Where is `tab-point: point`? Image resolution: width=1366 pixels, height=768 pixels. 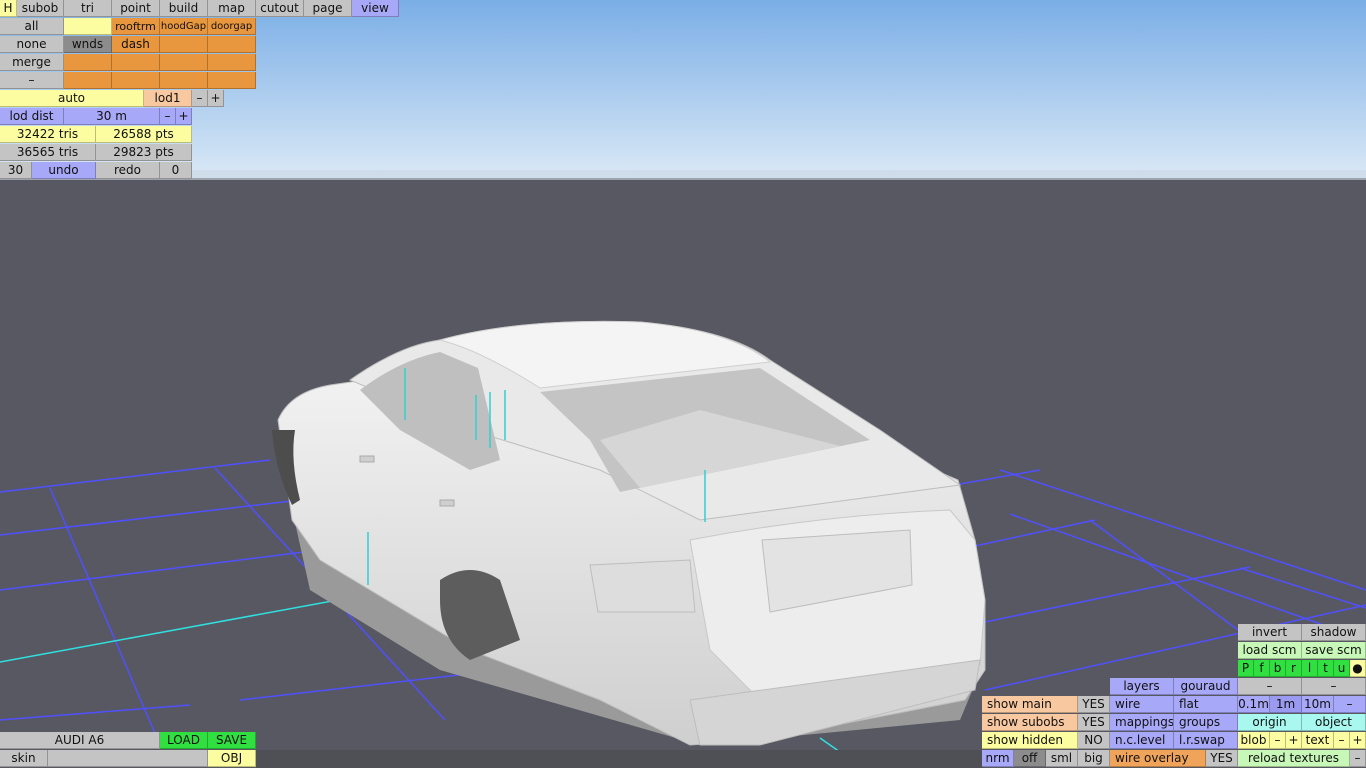 tab-point: point is located at coordinates (136, 8).